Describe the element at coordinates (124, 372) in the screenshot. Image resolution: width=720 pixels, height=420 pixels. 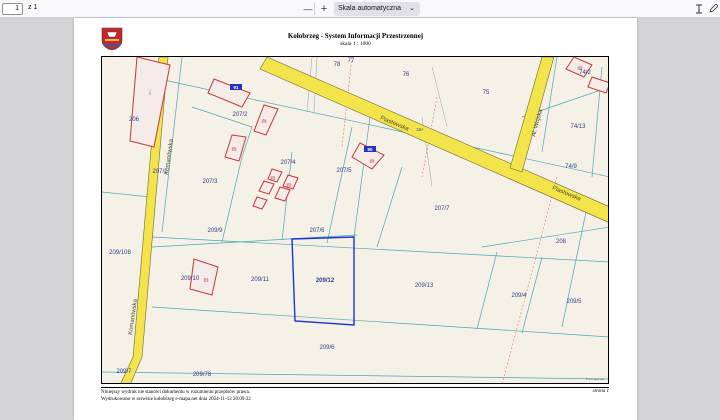
I see `parcel-label: 209/7` at that location.